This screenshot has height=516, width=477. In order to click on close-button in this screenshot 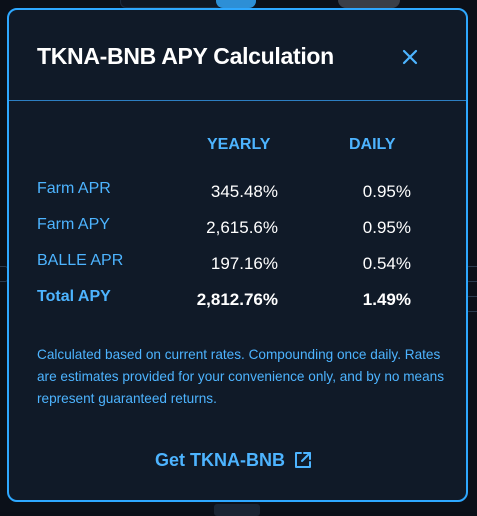, I will do `click(410, 57)`.